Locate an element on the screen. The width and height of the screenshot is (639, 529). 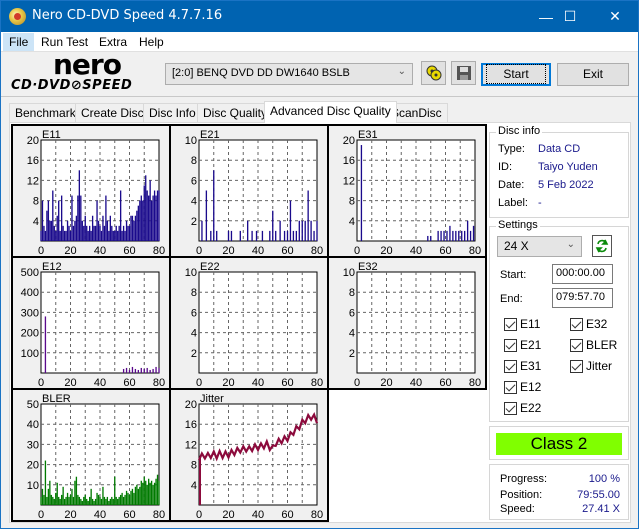
y-tick-label: 400 is located at coordinates (30, 293).